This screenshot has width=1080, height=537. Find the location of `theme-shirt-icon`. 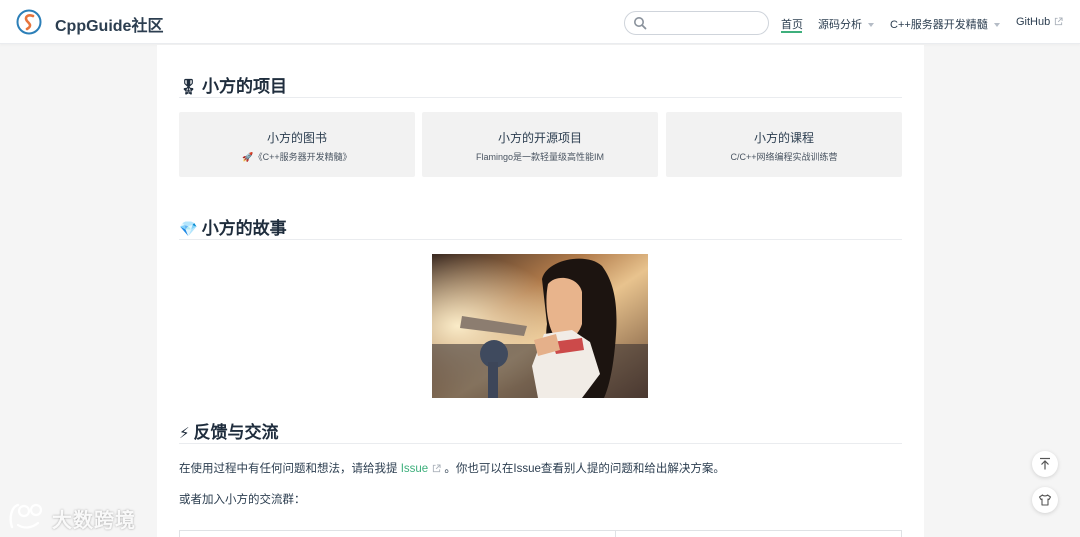

theme-shirt-icon is located at coordinates (1045, 500).